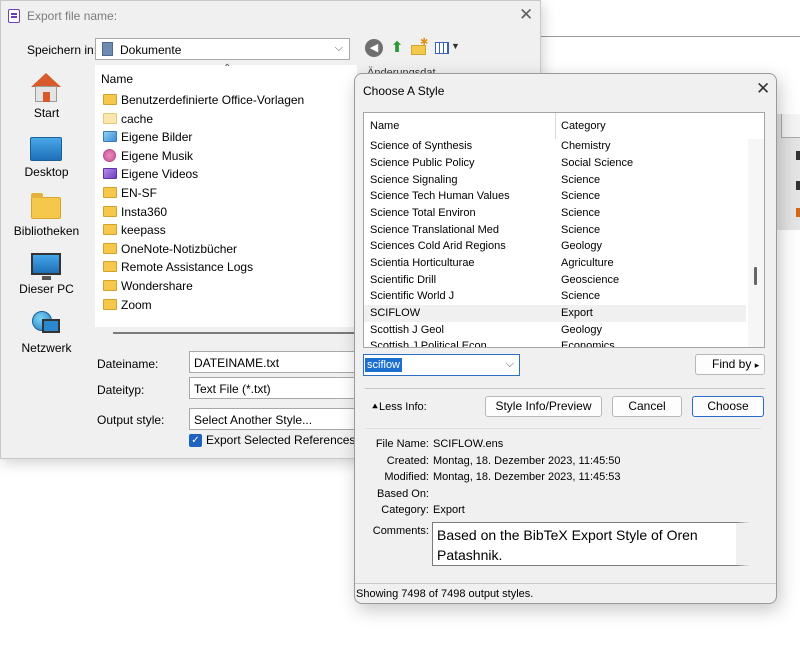 The image size is (800, 649). Describe the element at coordinates (555, 296) in the screenshot. I see `table-row: Scientific World J Science` at that location.